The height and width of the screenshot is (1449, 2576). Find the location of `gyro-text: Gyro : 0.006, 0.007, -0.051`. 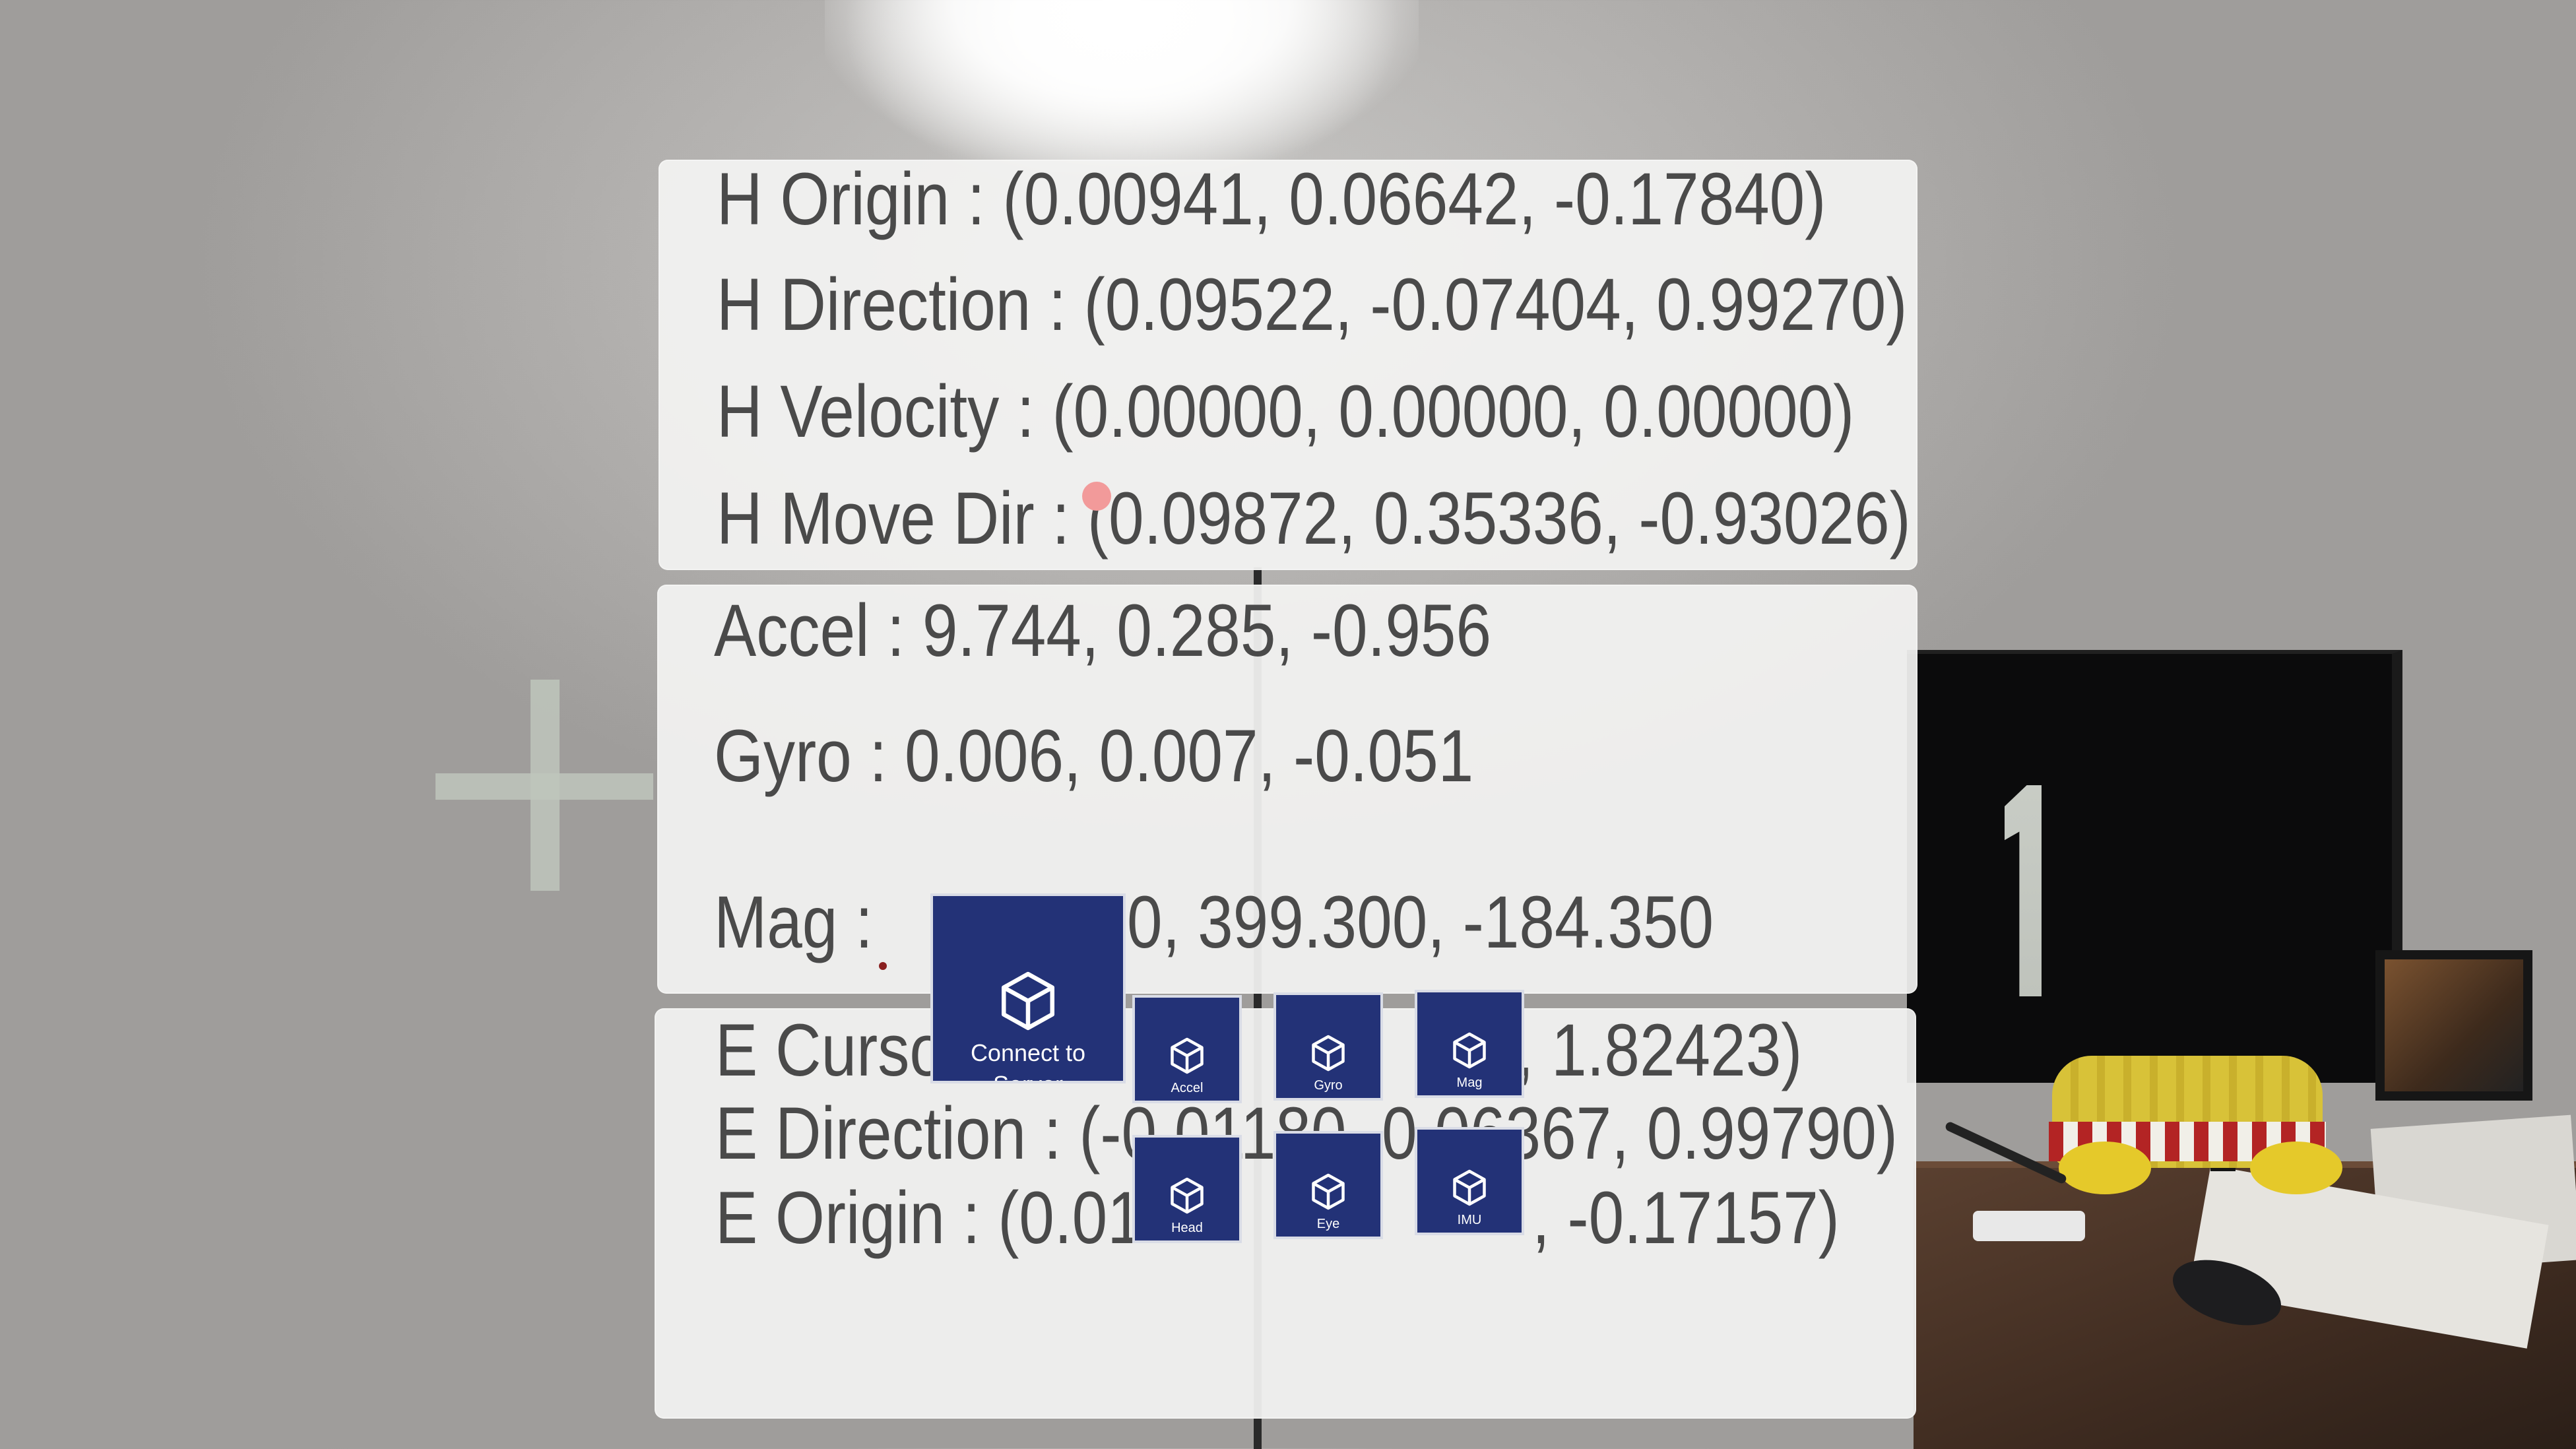

gyro-text: Gyro : 0.006, 0.007, -0.051 is located at coordinates (1094, 756).